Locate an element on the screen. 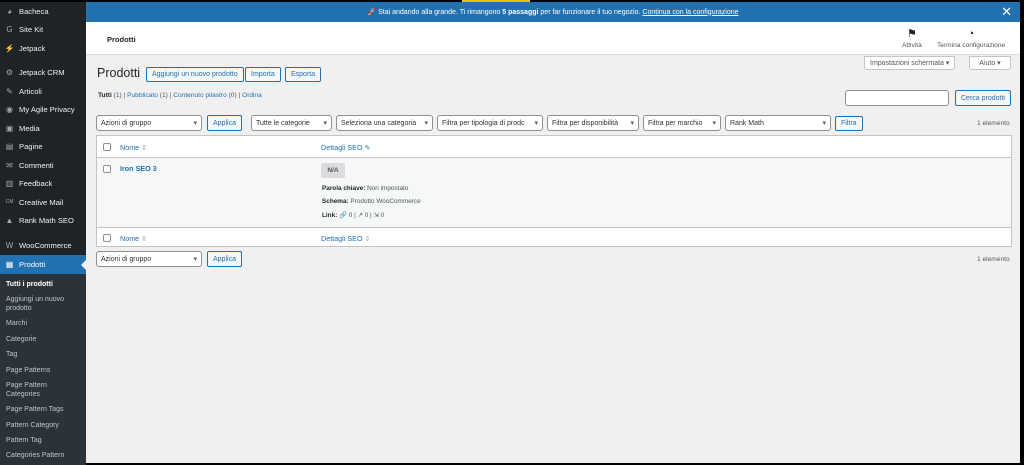 This screenshot has height=465, width=1024. help-button: Aiuto ▾ is located at coordinates (990, 63).